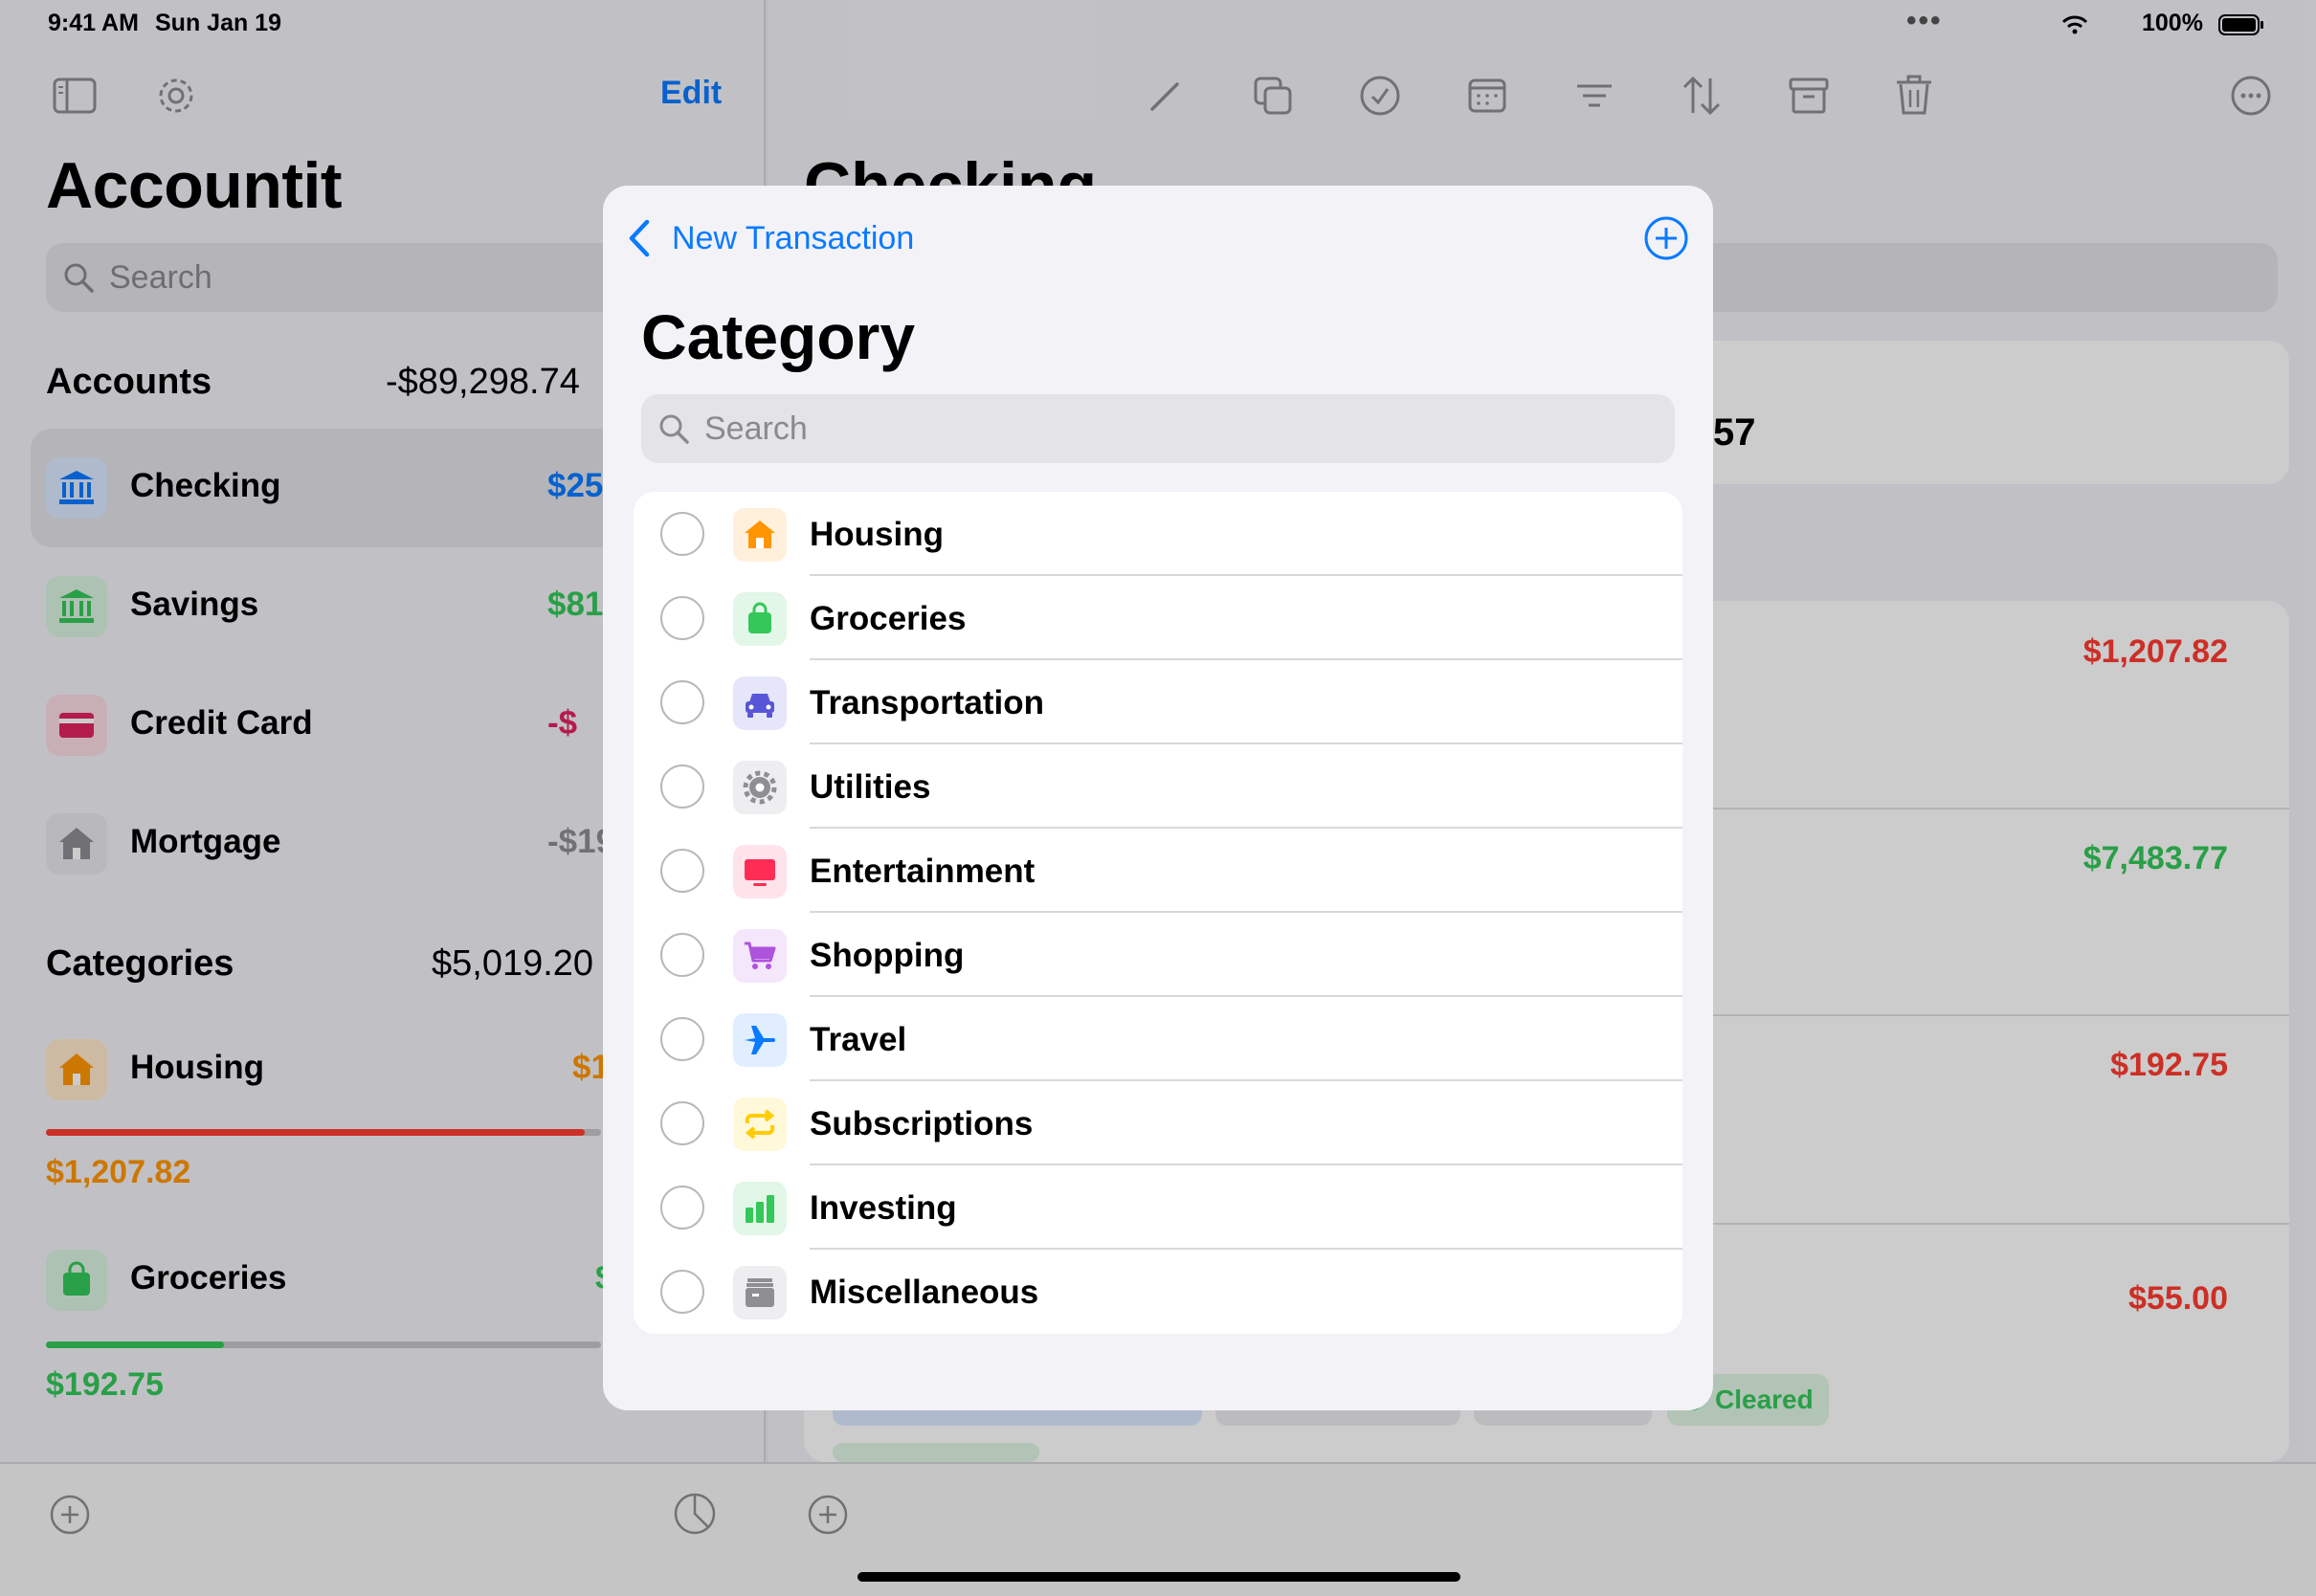  What do you see at coordinates (1158, 1123) in the screenshot?
I see `category-row-subscriptions: Subscriptions` at bounding box center [1158, 1123].